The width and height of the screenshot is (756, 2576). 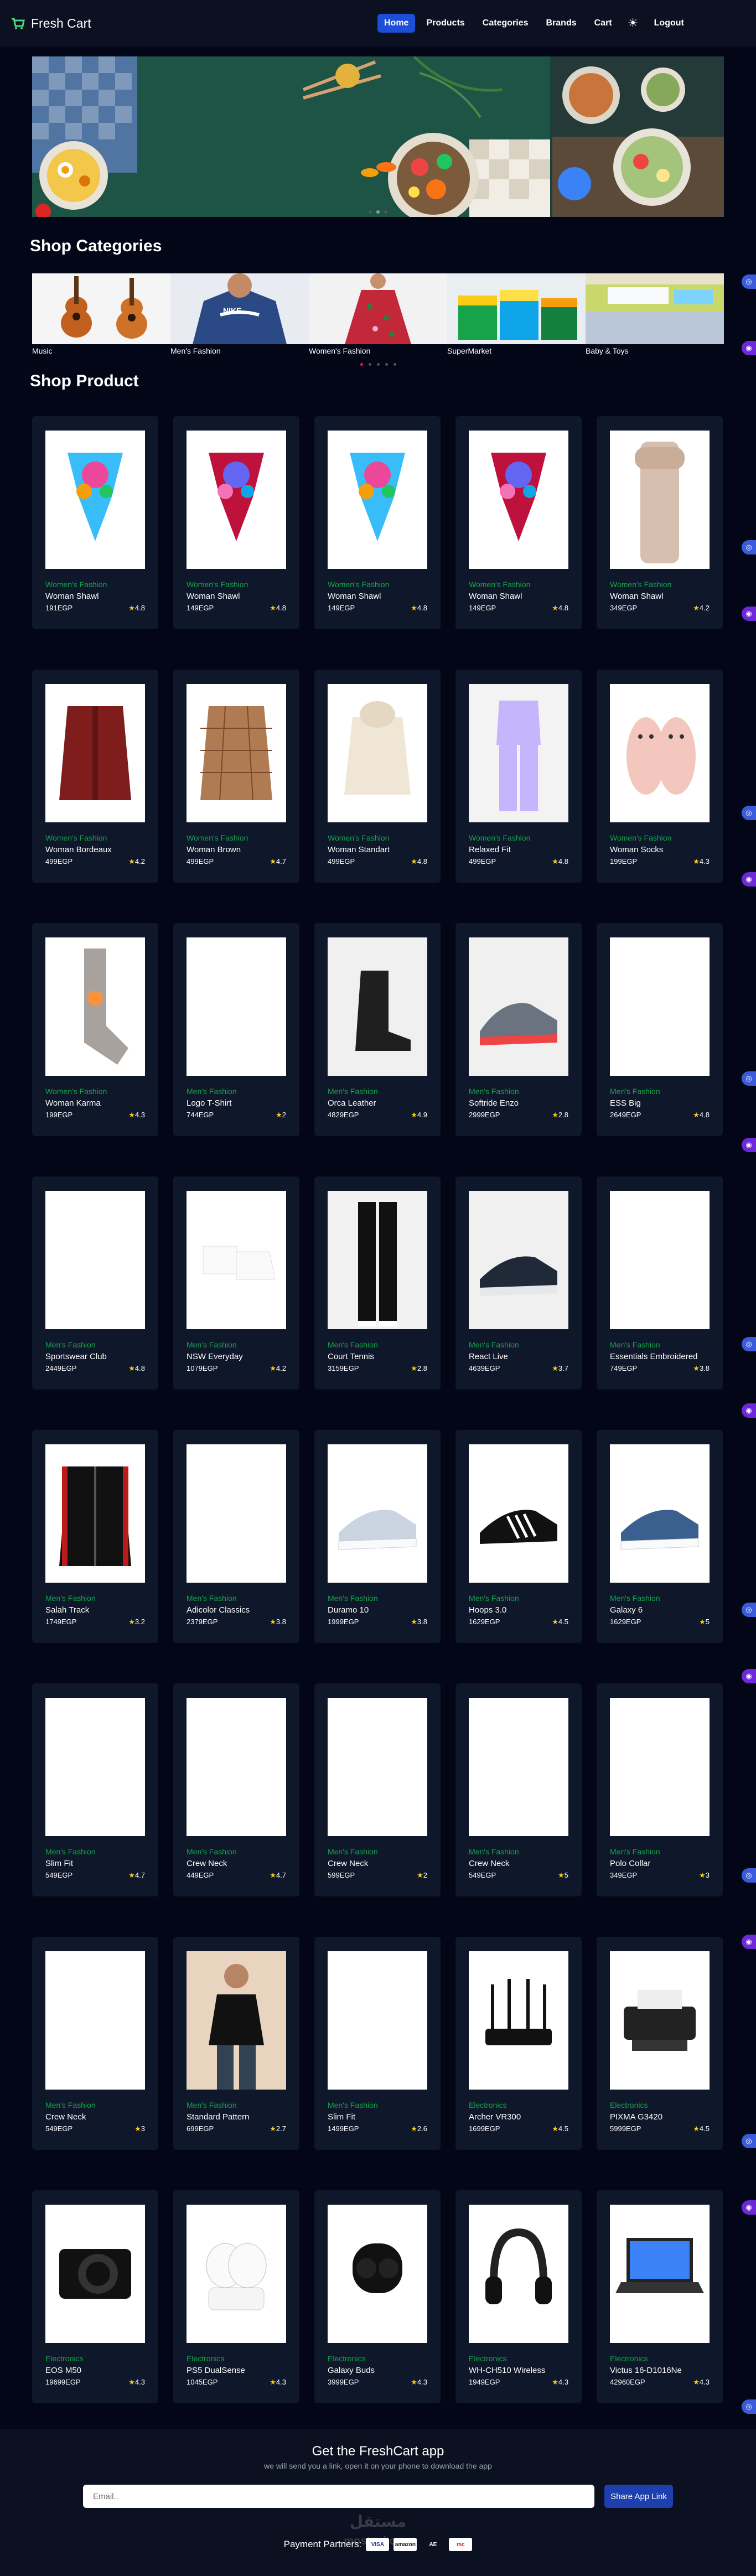 I want to click on product-card: Men's Fashion Slim Fit 549EGP ★4.7, so click(x=95, y=1790).